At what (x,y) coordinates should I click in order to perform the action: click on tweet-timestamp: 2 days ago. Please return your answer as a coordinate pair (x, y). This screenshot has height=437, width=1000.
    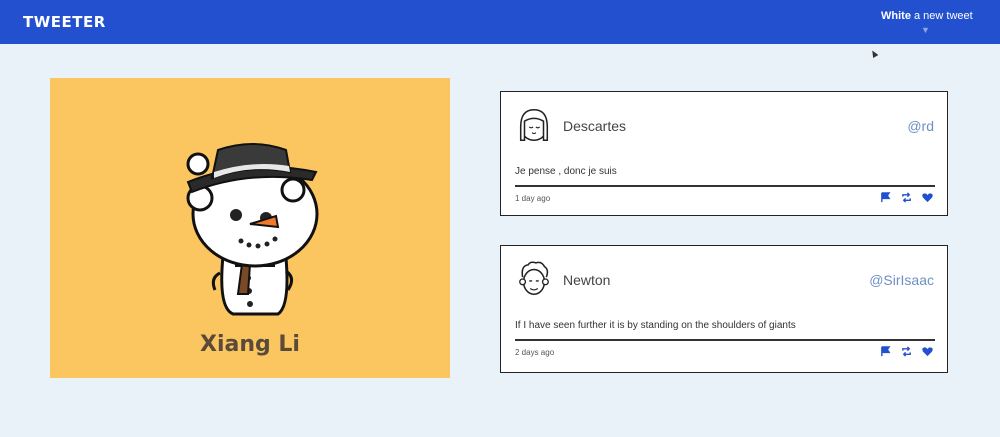
    Looking at the image, I should click on (535, 352).